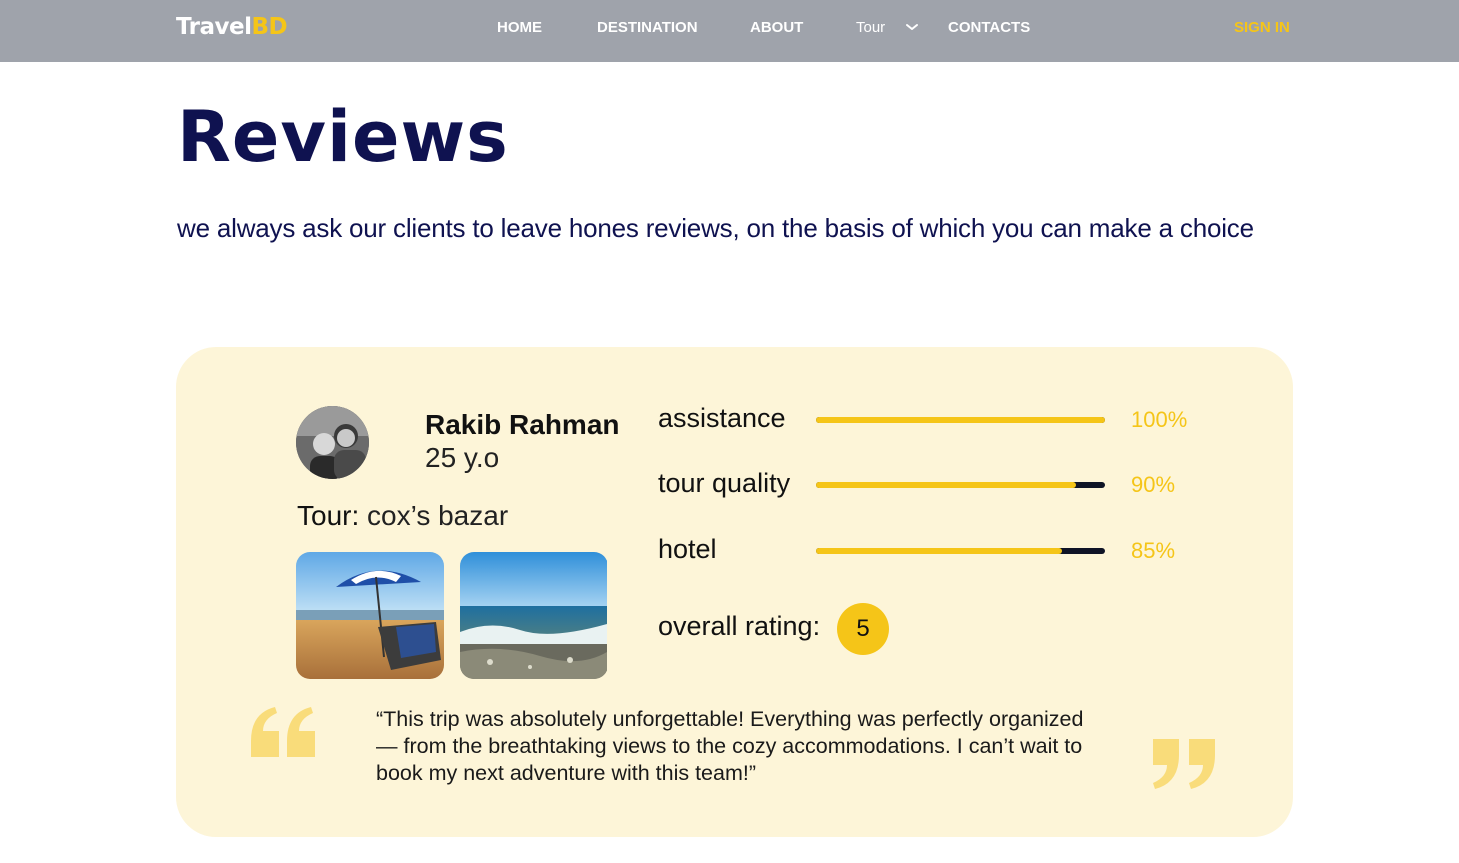 The height and width of the screenshot is (863, 1459). I want to click on reviewer-name: Rakib Rahman, so click(522, 424).